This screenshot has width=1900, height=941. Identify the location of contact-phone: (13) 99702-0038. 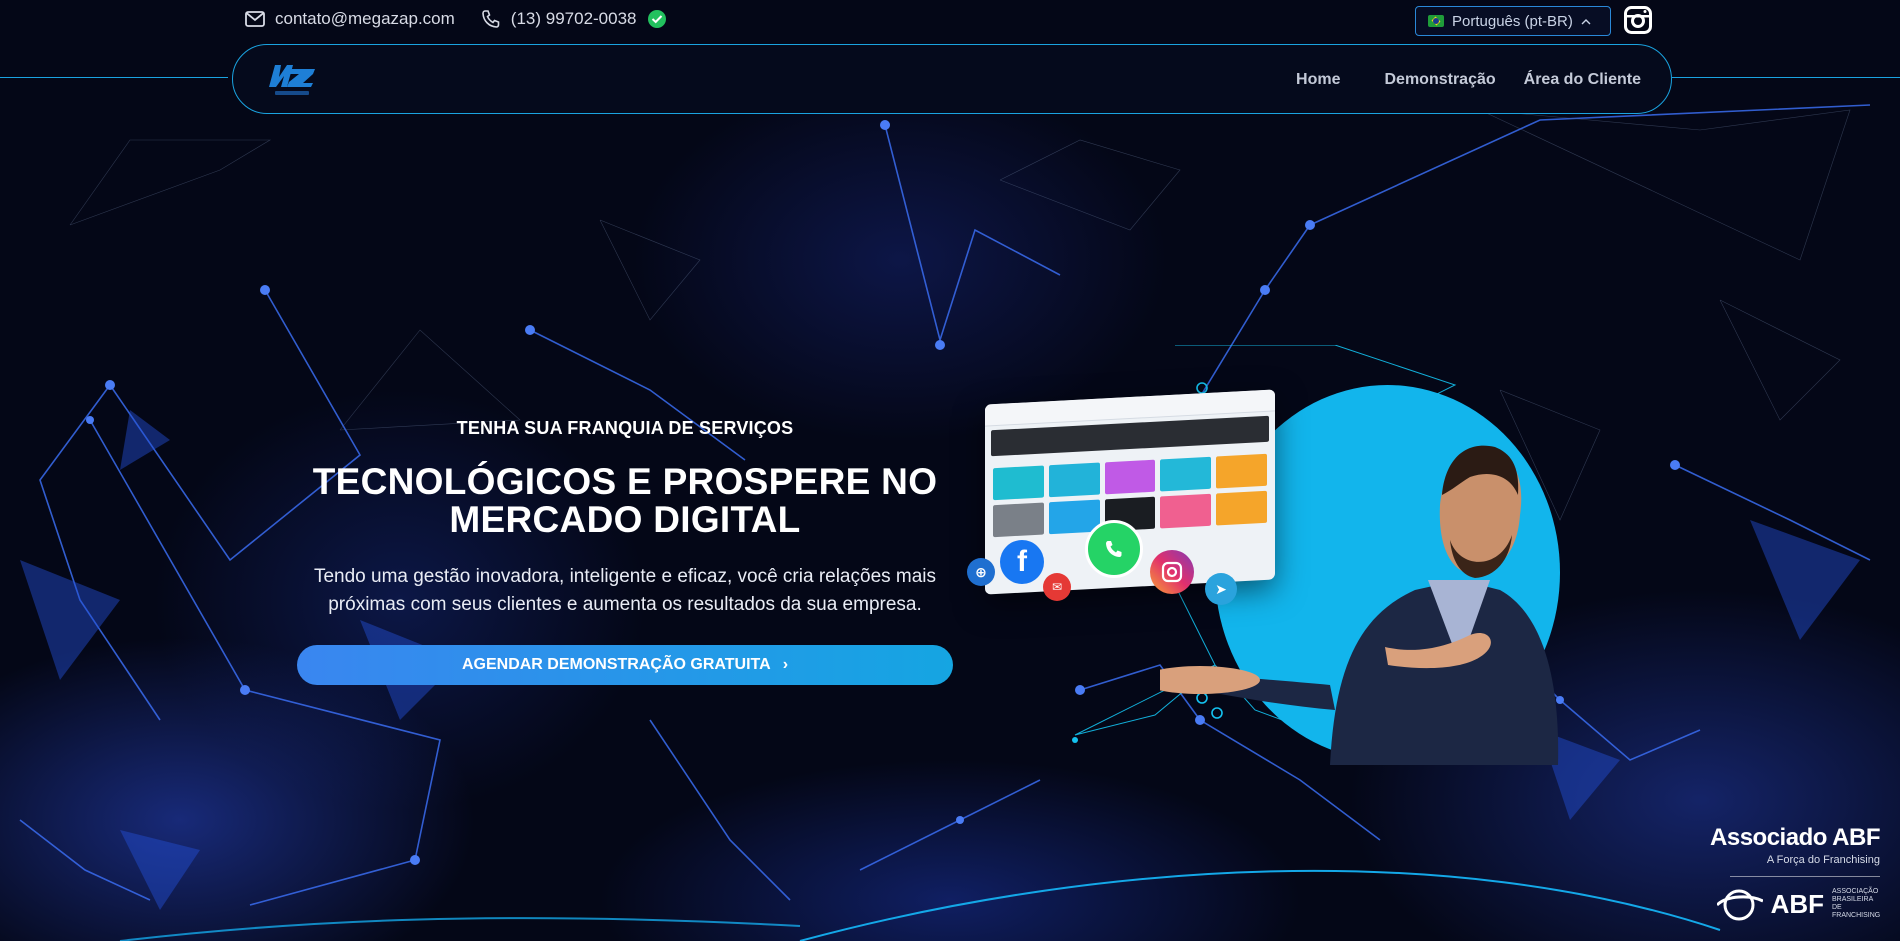
(574, 19).